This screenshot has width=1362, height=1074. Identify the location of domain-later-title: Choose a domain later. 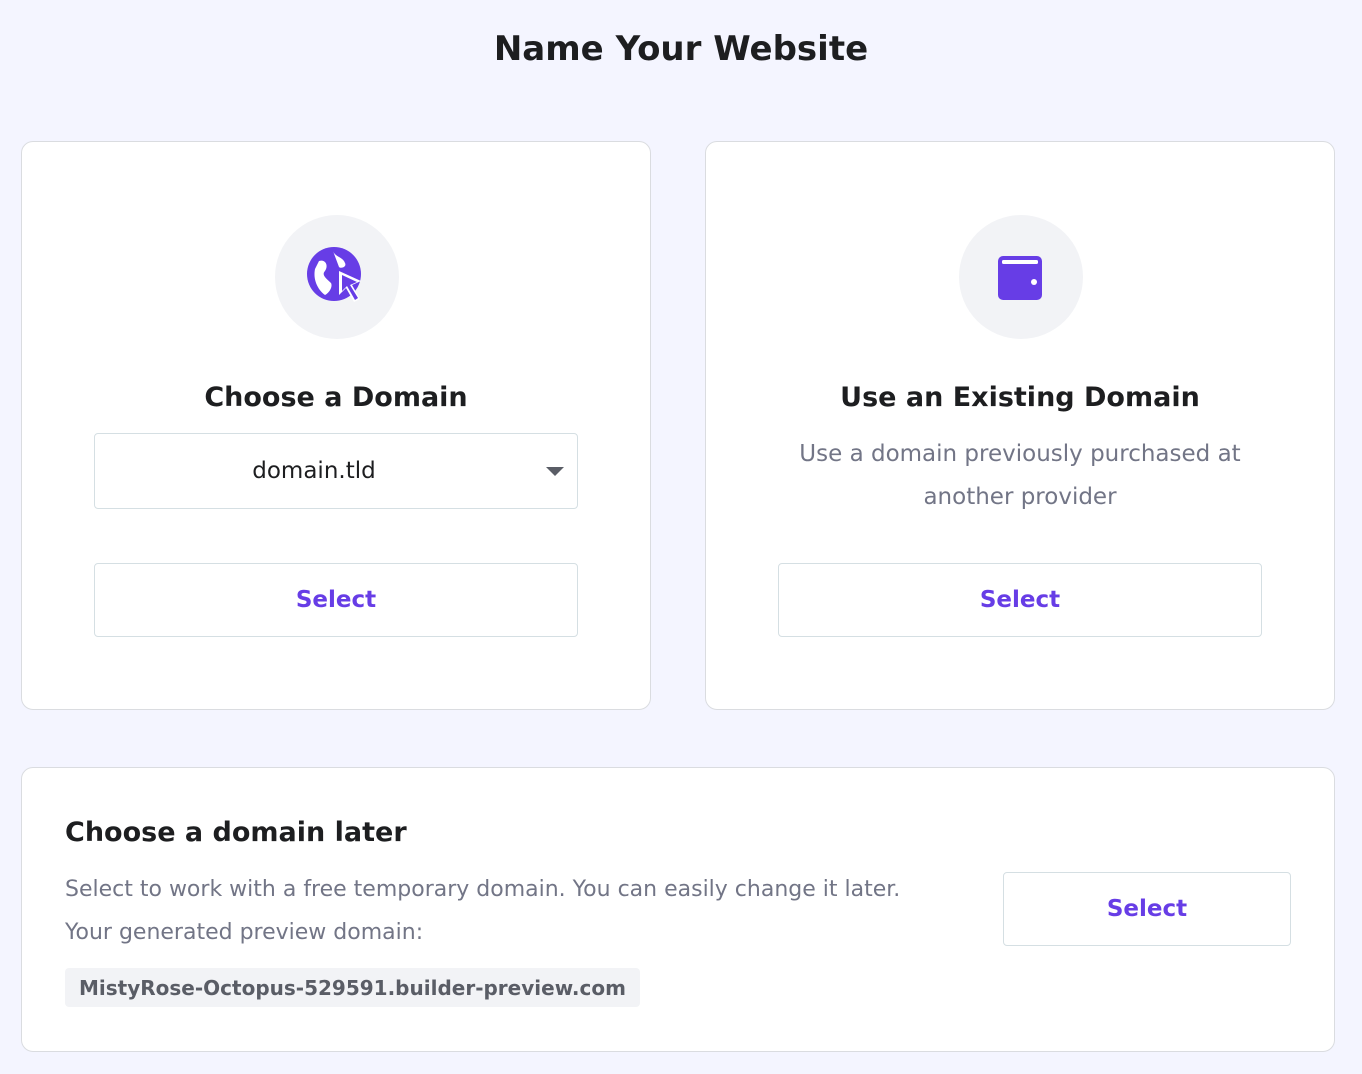
(236, 832).